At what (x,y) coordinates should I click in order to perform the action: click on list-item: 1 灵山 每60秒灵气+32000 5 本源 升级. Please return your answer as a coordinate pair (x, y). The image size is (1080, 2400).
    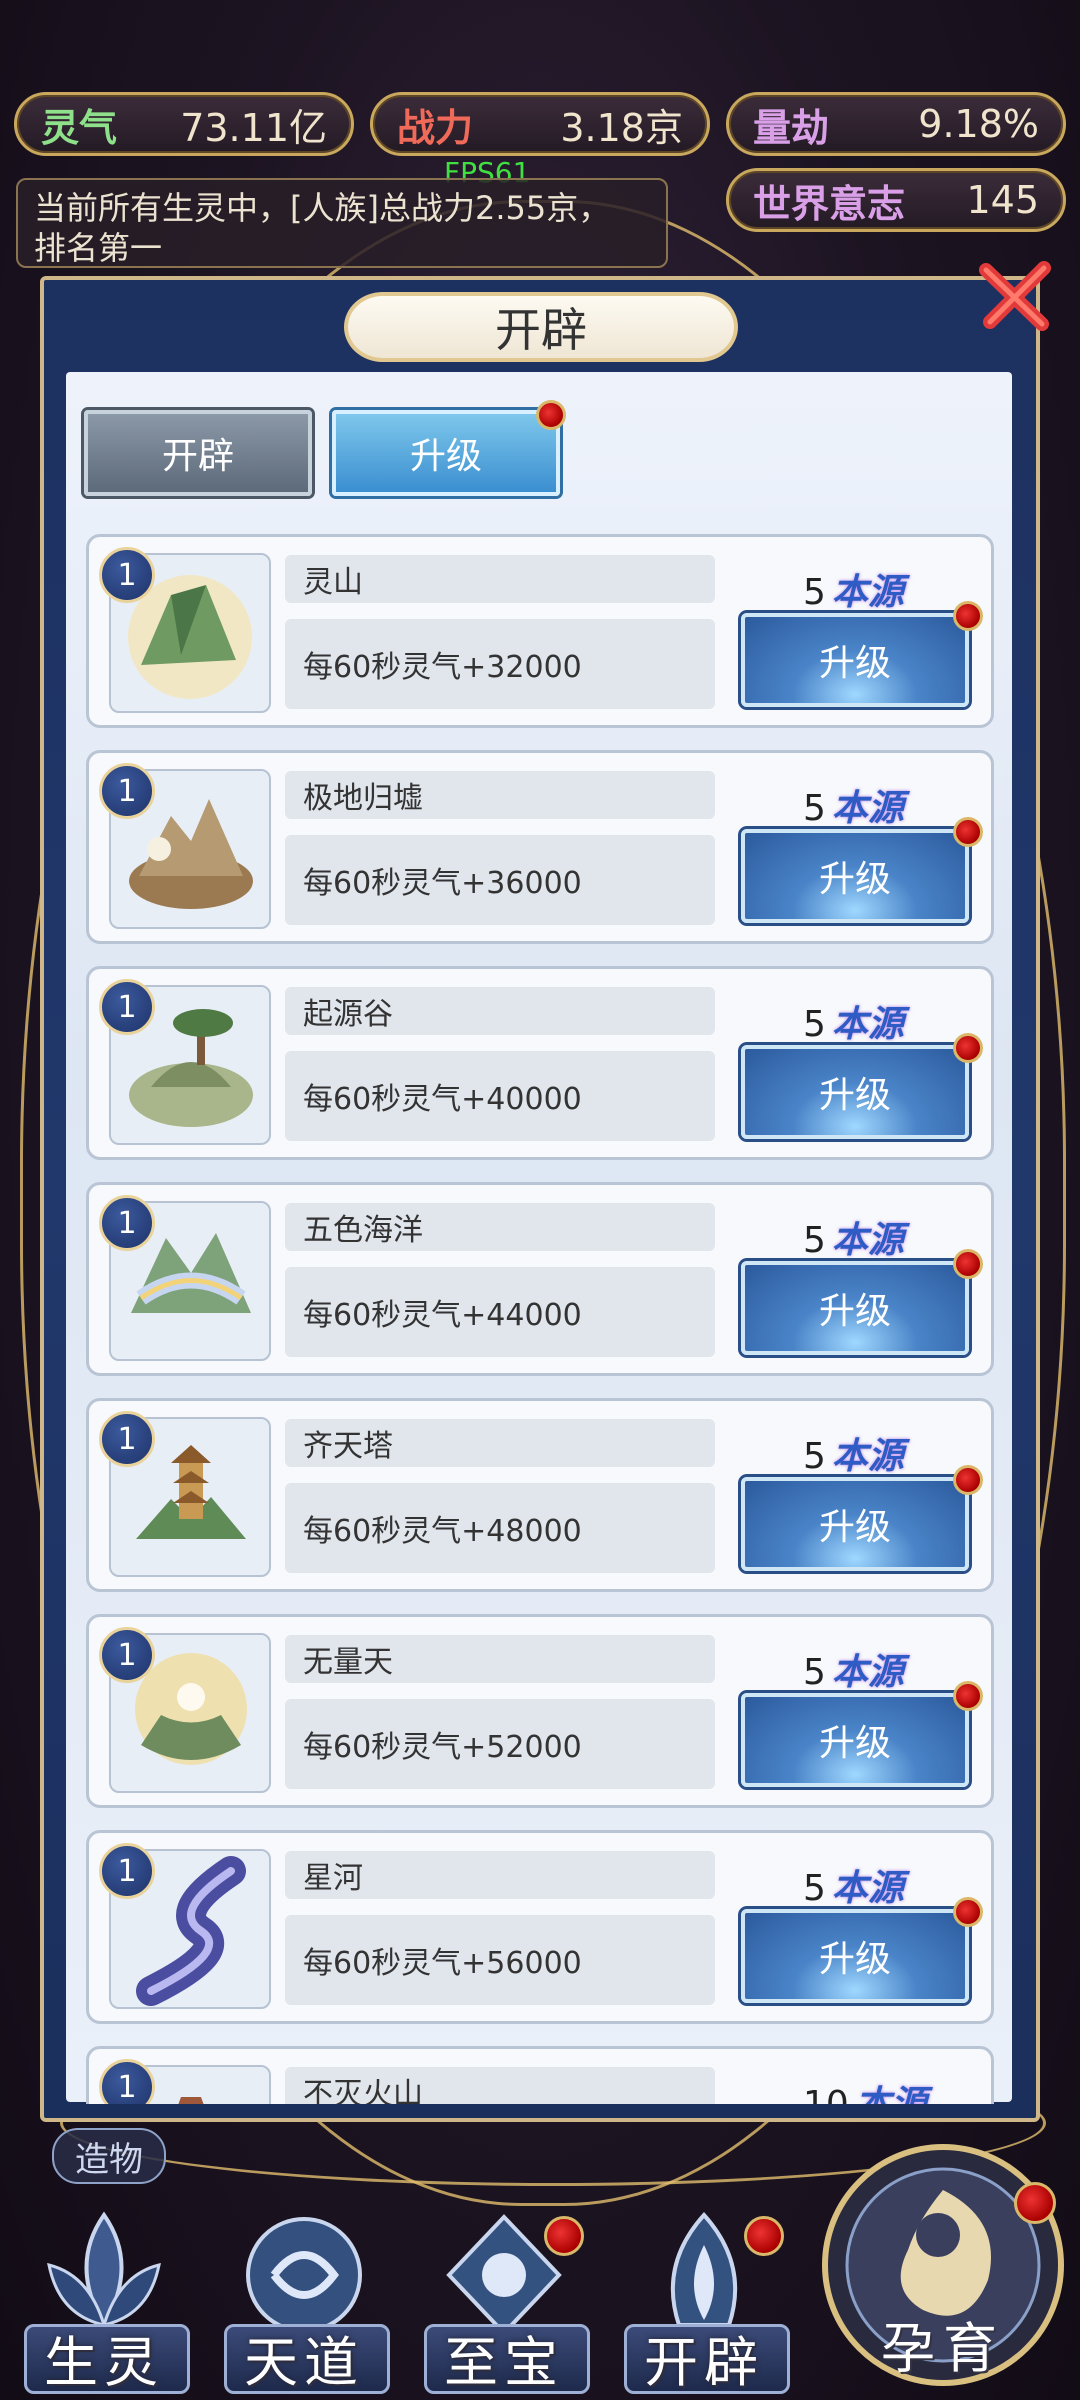
    Looking at the image, I should click on (540, 631).